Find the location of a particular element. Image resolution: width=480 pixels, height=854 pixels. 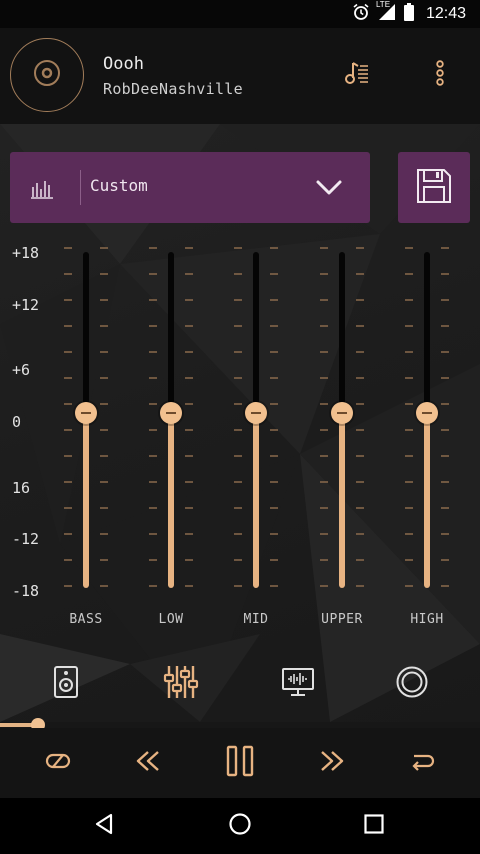

tab-equalizer is located at coordinates (182, 684).